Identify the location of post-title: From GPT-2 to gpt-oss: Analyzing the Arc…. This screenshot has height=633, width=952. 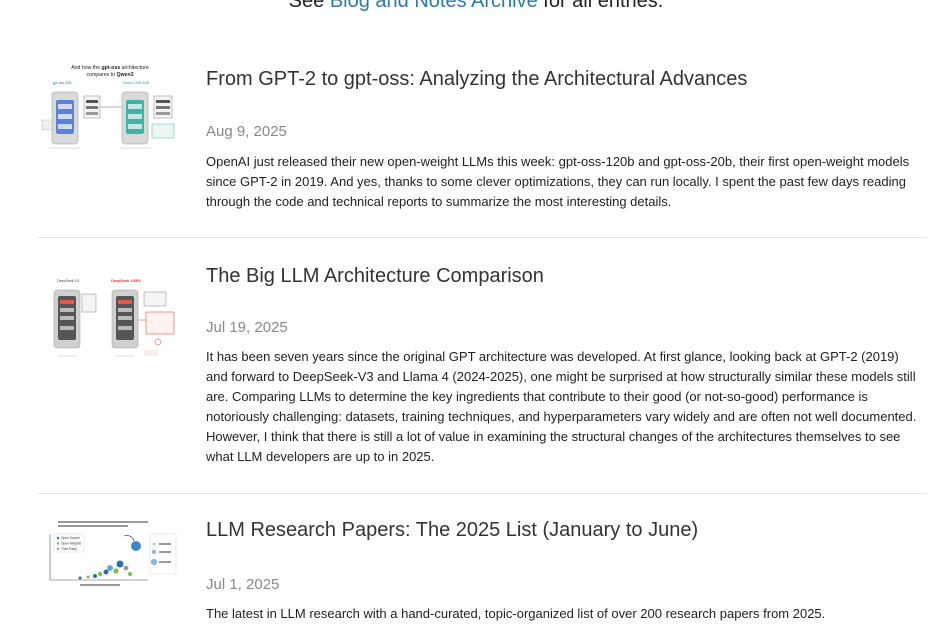
(476, 79).